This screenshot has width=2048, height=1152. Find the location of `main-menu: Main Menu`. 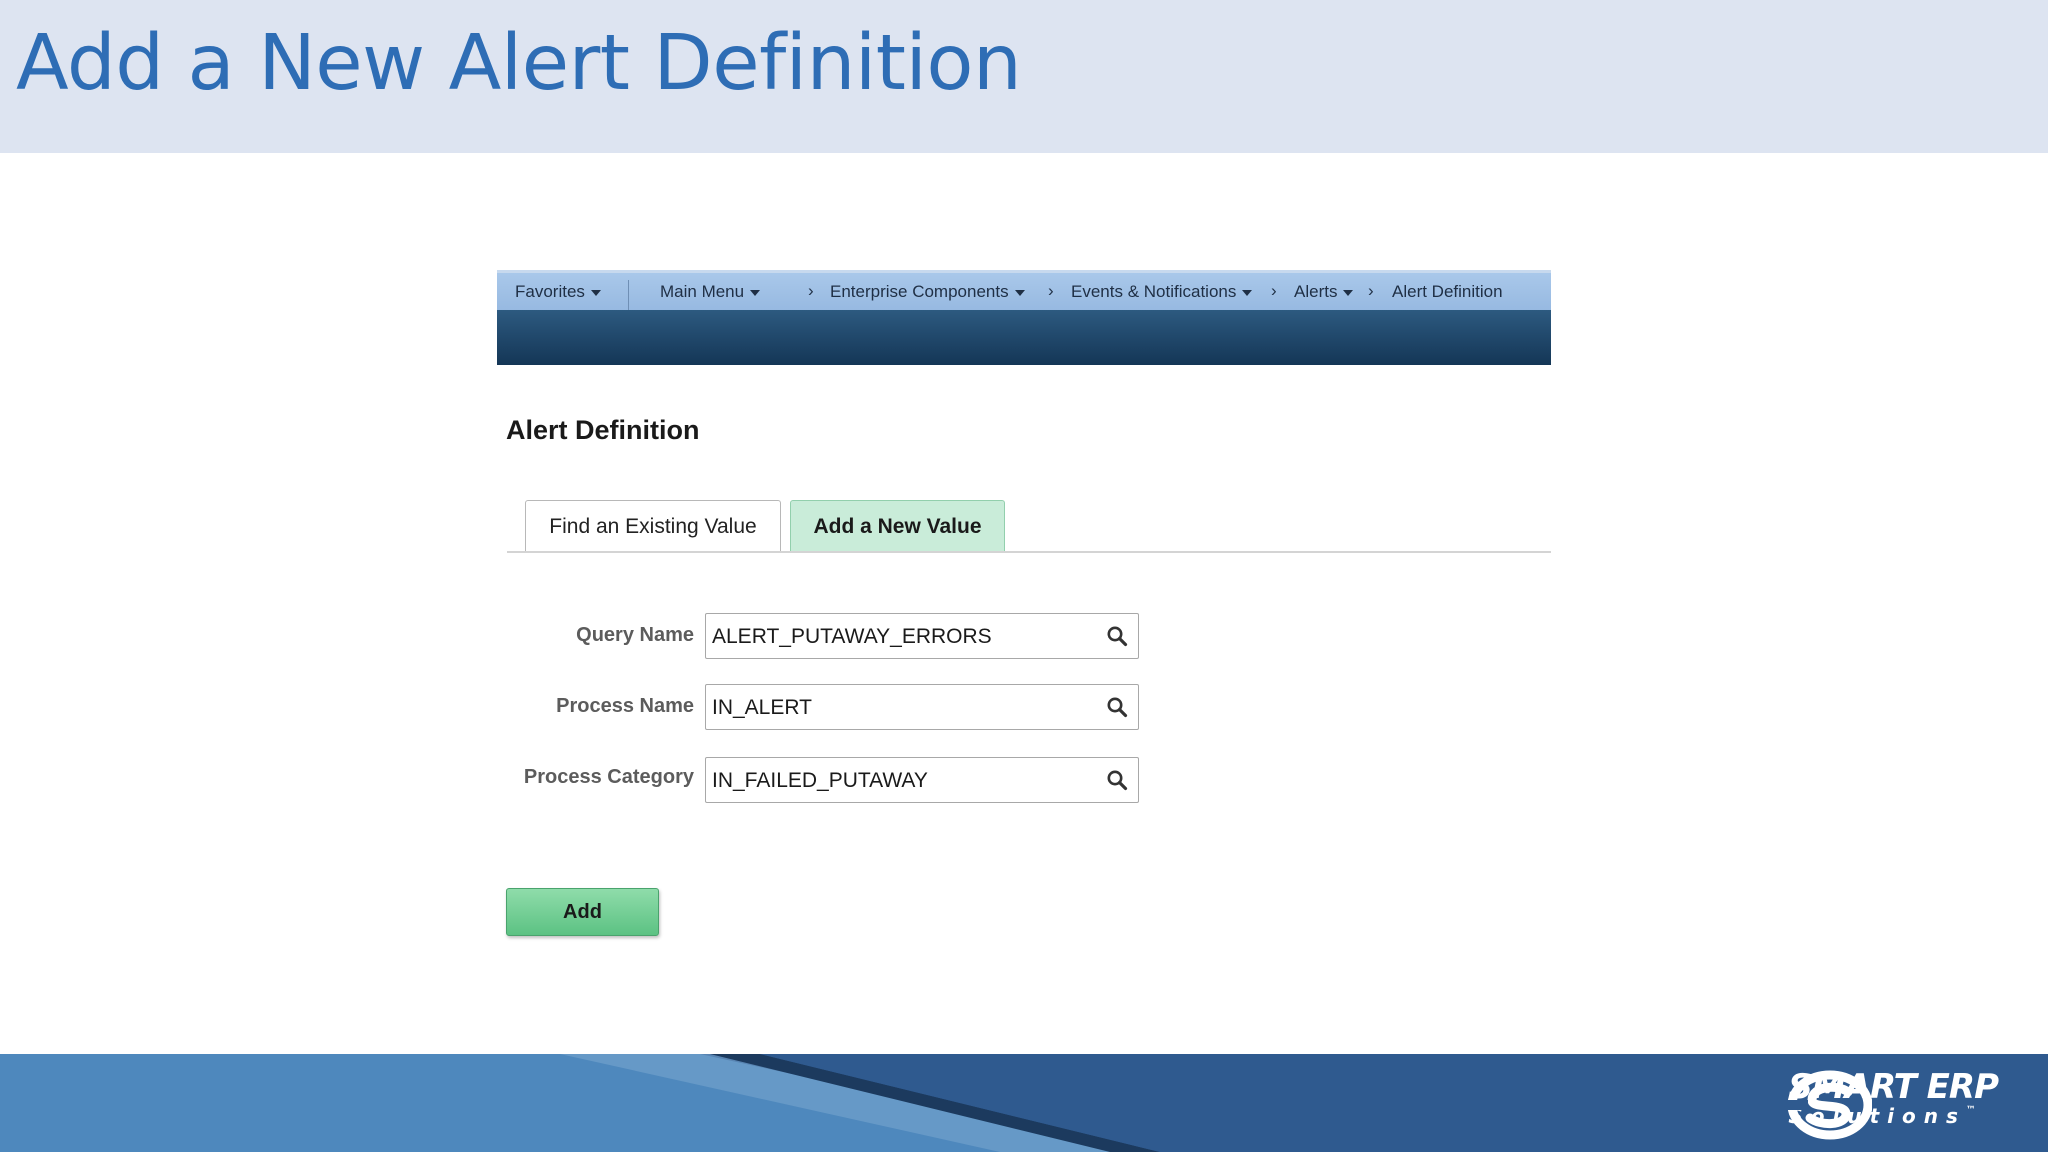

main-menu: Main Menu is located at coordinates (710, 292).